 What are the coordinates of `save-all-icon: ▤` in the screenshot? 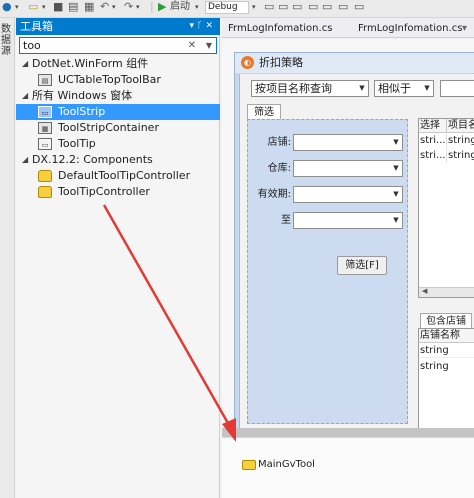 It's located at (73, 7).